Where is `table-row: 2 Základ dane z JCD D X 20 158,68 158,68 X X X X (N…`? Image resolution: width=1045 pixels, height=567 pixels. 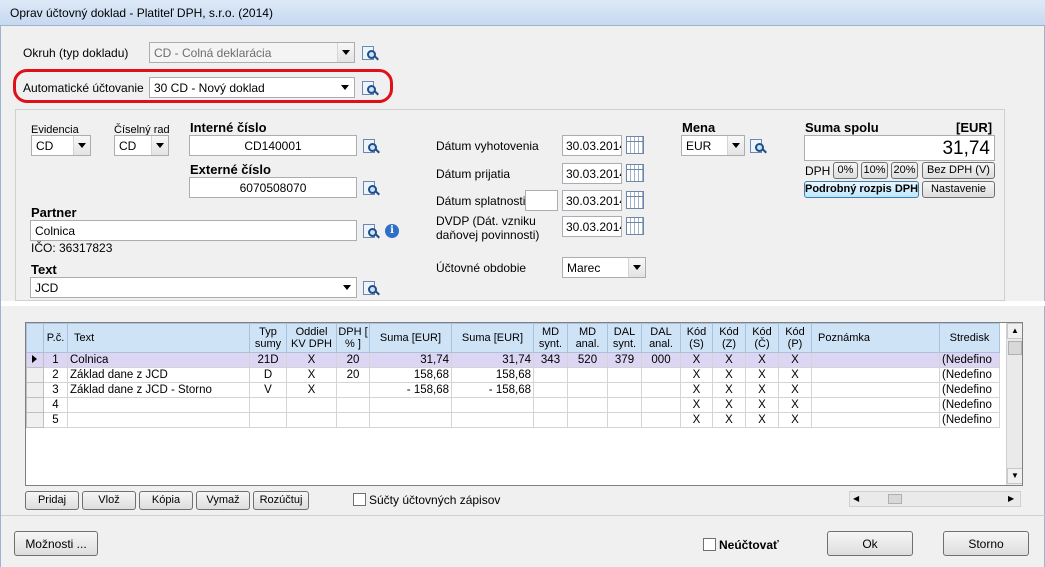 table-row: 2 Základ dane z JCD D X 20 158,68 158,68 X X X X (N… is located at coordinates (513, 375).